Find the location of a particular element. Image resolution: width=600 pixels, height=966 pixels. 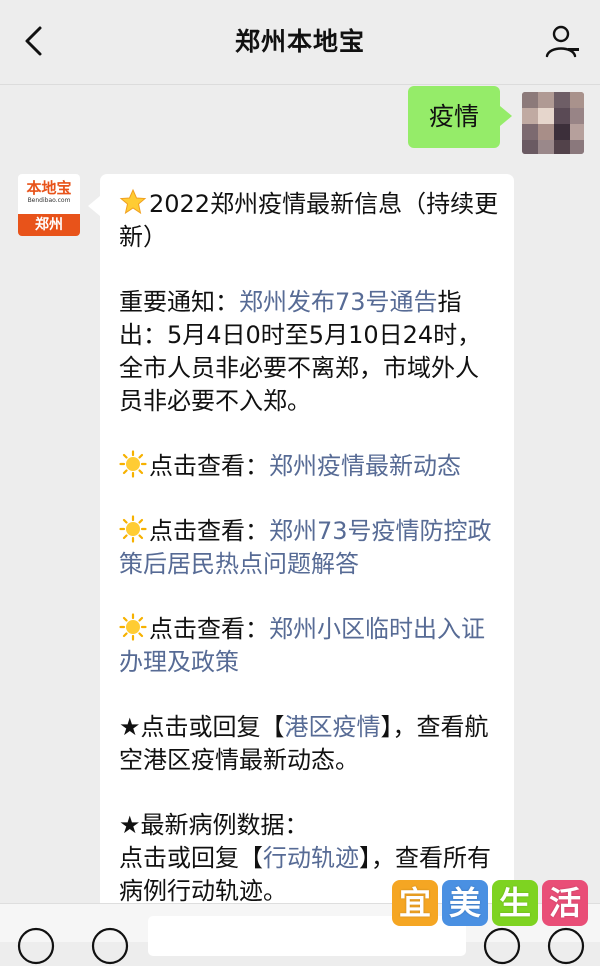

person-icon is located at coordinates (562, 42).